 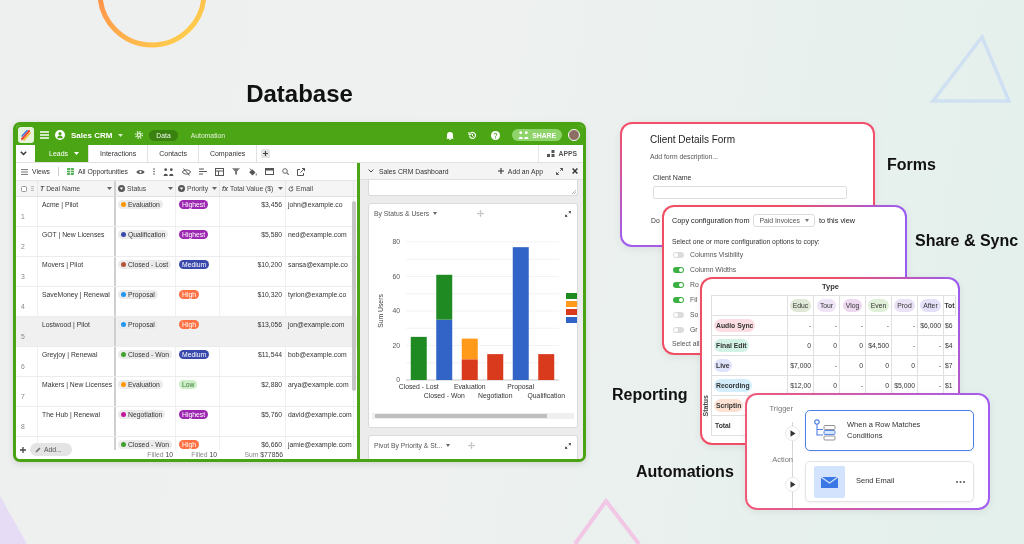 I want to click on logo-icon, so click(x=26, y=135).